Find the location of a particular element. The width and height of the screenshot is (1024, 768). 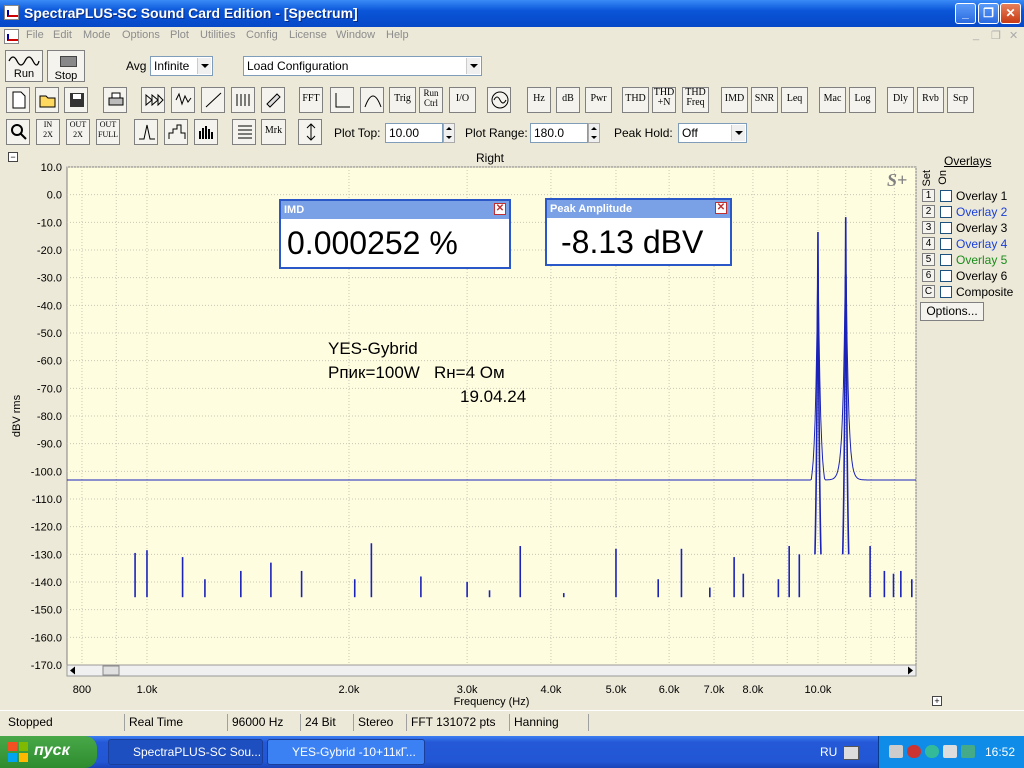

overlay-set-button: 2 is located at coordinates (928, 211).